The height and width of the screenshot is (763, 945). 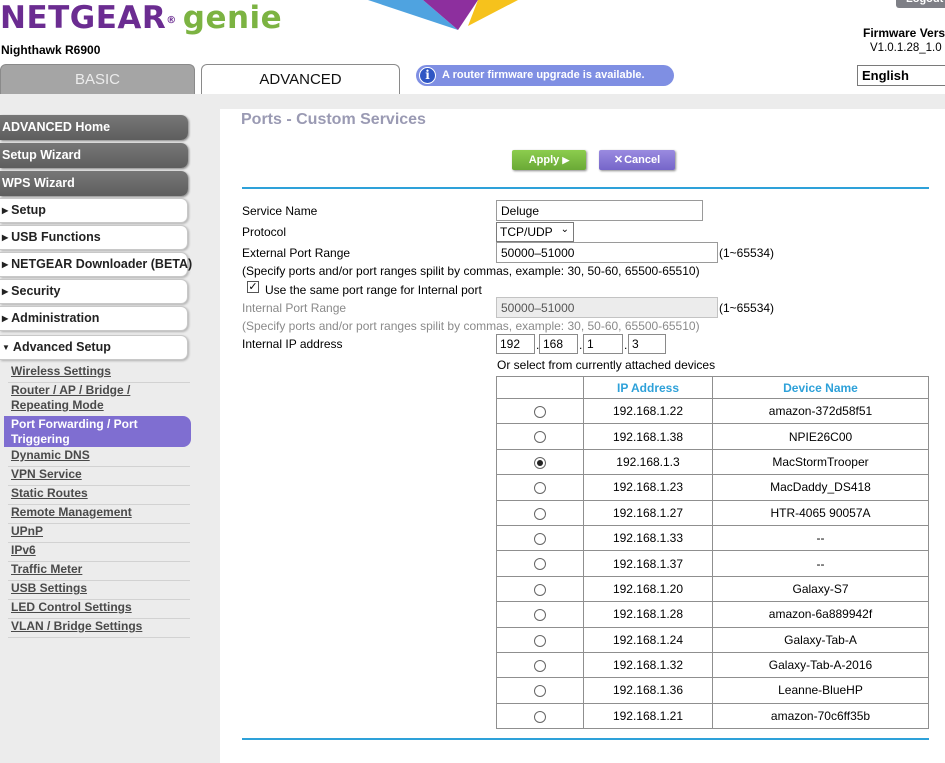 What do you see at coordinates (61, 347) in the screenshot?
I see `section-label: Advanced Setup` at bounding box center [61, 347].